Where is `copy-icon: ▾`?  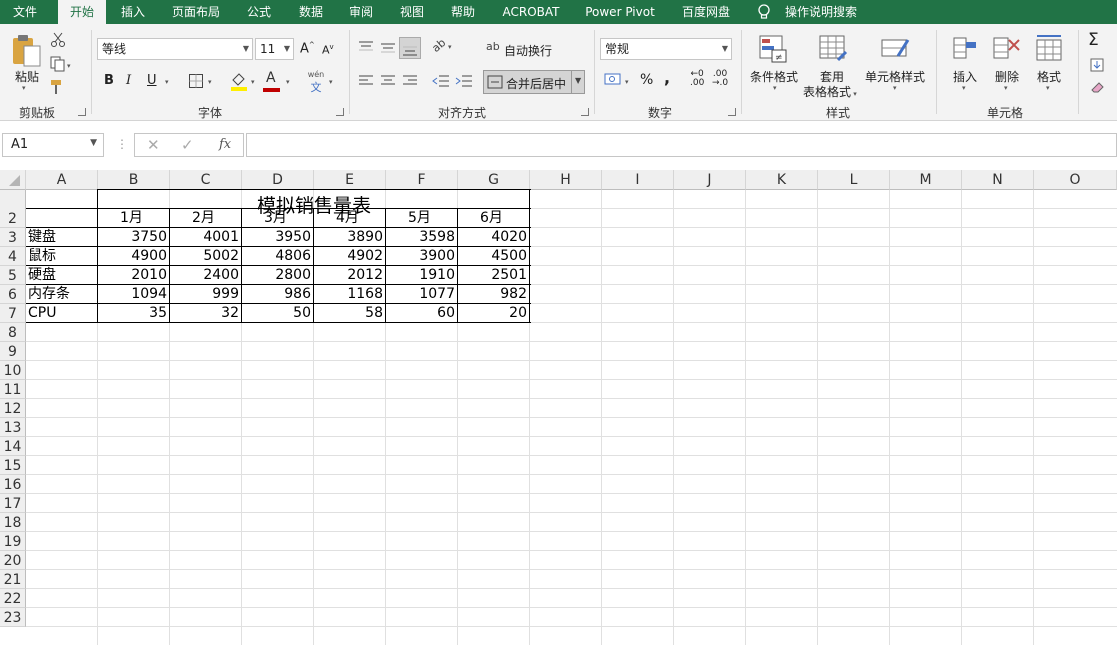
copy-icon: ▾ is located at coordinates (61, 64).